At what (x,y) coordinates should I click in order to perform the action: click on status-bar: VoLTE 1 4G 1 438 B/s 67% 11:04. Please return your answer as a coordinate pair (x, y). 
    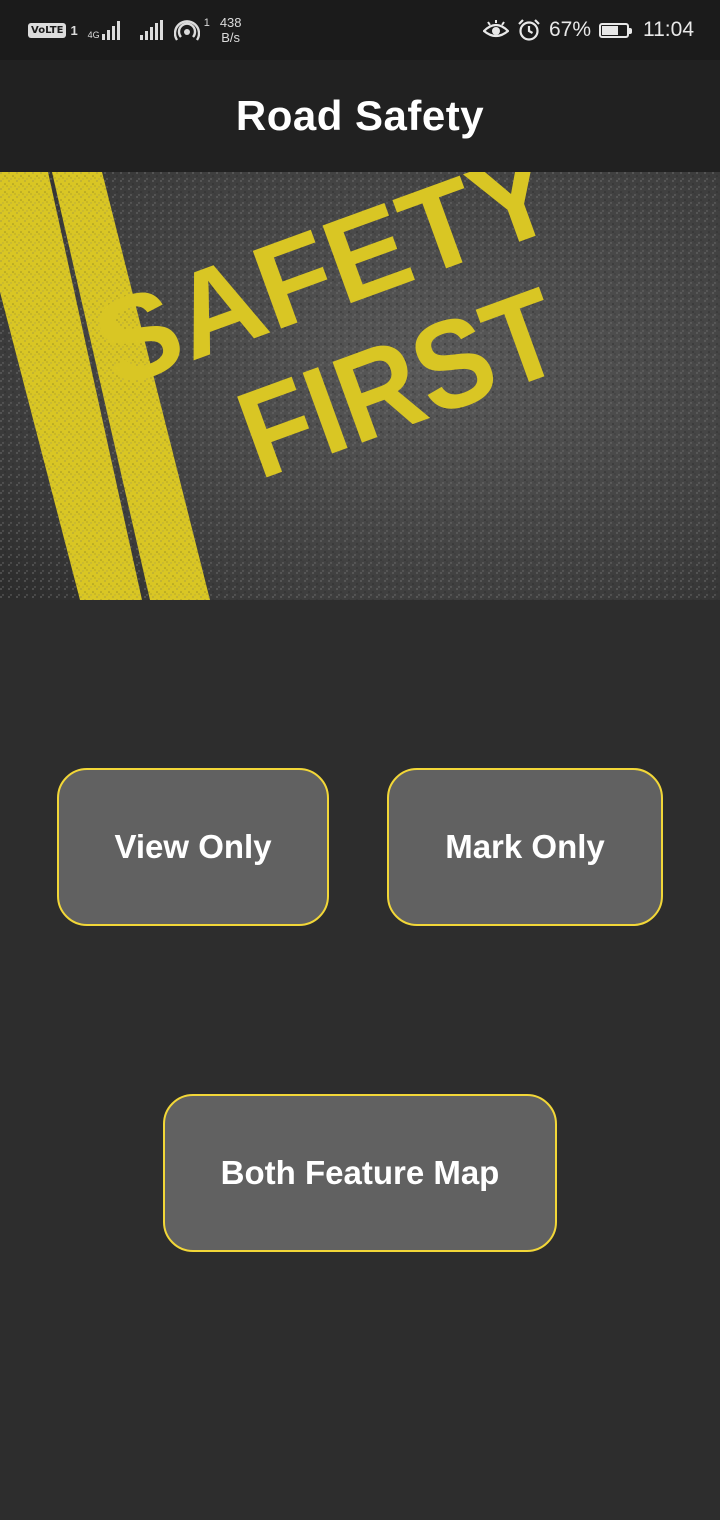
    Looking at the image, I should click on (360, 30).